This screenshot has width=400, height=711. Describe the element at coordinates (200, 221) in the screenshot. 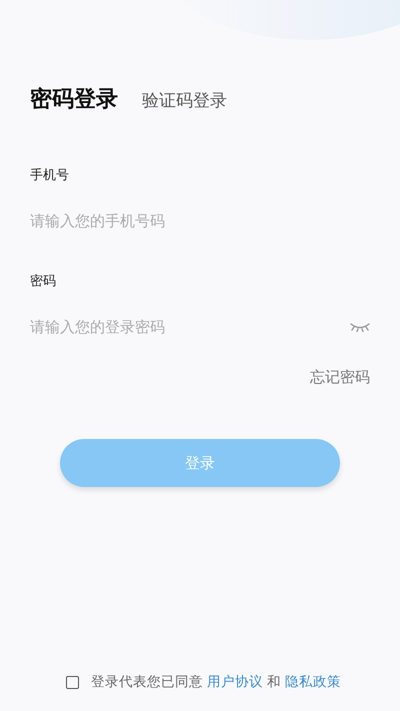

I see `input-field: 请输入您的手机号码` at that location.